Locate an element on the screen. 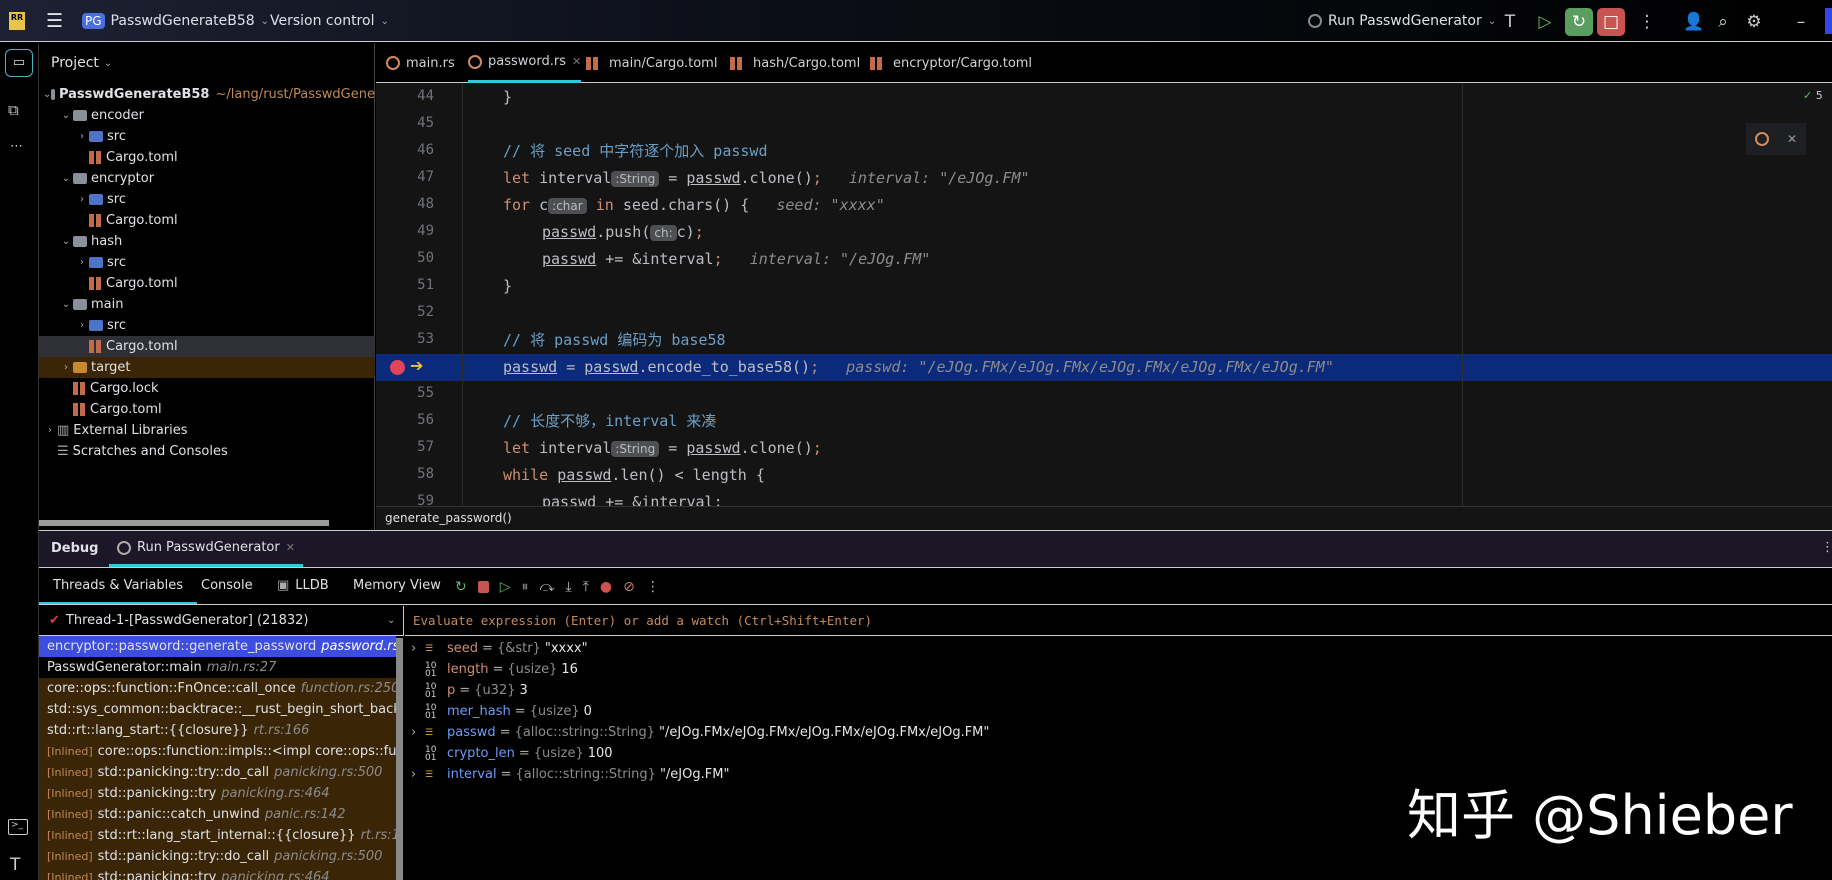 The image size is (1832, 880). more-tools-icon: ⋯ is located at coordinates (16, 146).